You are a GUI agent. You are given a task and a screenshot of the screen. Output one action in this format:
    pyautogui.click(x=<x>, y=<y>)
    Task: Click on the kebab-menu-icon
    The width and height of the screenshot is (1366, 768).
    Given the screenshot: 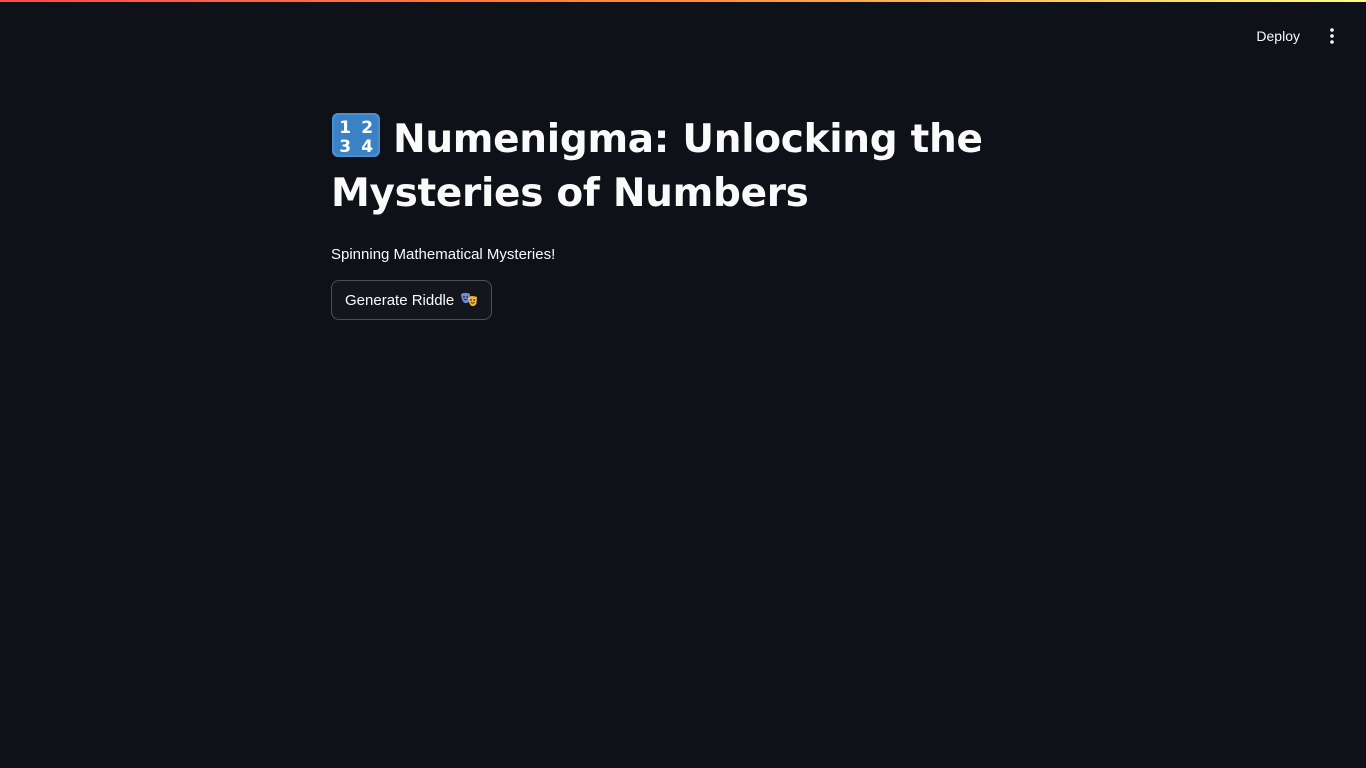 What is the action you would take?
    pyautogui.click(x=1332, y=36)
    